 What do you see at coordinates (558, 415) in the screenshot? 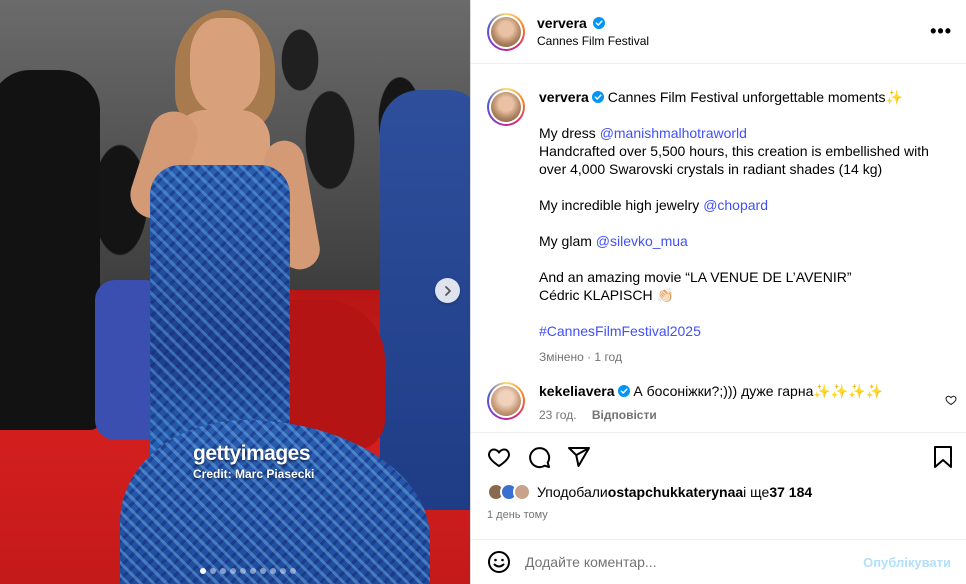
I see `comment-time: 23 год.` at bounding box center [558, 415].